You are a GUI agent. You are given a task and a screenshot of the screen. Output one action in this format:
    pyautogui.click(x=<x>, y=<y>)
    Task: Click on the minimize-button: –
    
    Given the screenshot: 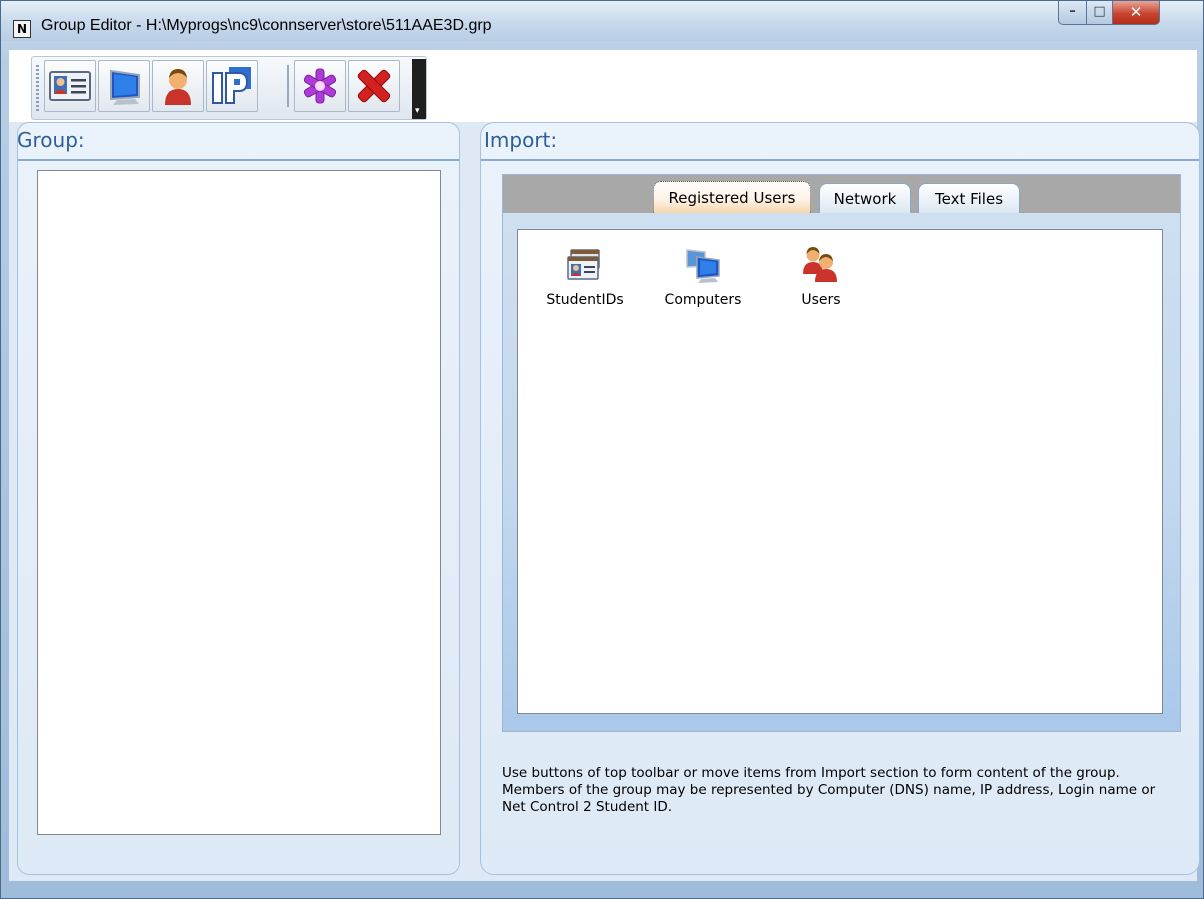 What is the action you would take?
    pyautogui.click(x=1072, y=13)
    